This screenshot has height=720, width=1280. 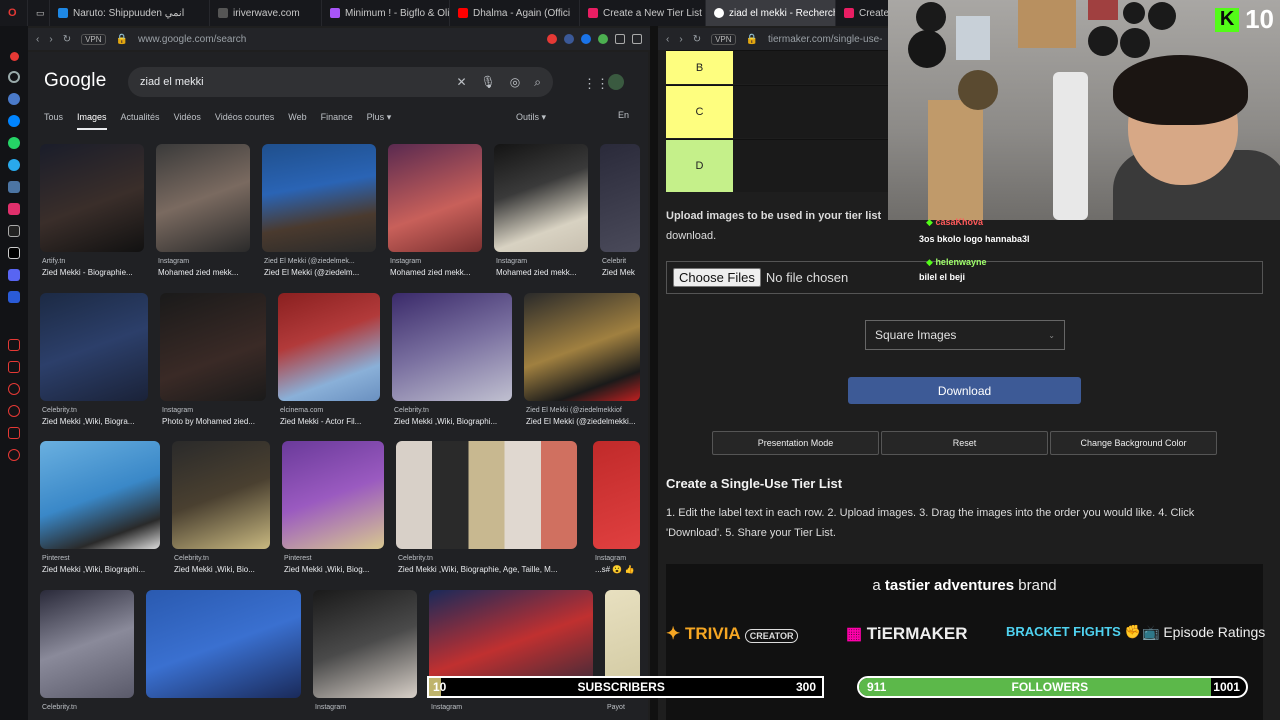 What do you see at coordinates (531, 117) in the screenshot?
I see `tools-button: Outils ▾` at bounding box center [531, 117].